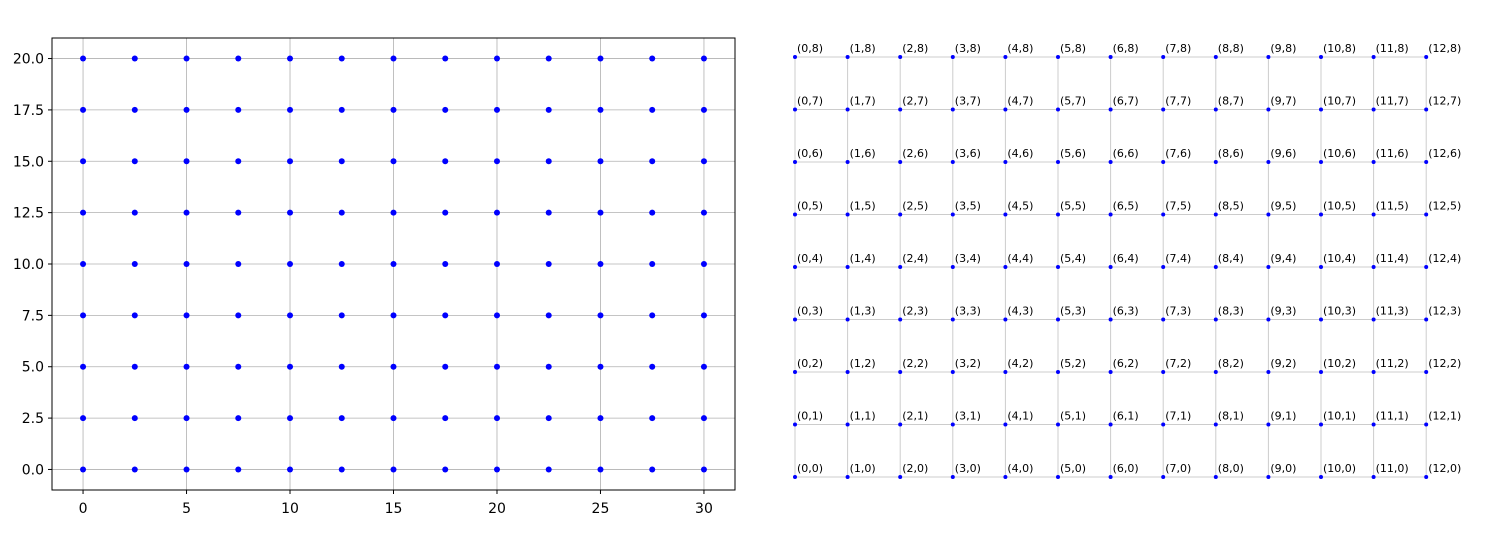 The height and width of the screenshot is (543, 1502). I want to click on right-point-label: (0,1), so click(810, 416).